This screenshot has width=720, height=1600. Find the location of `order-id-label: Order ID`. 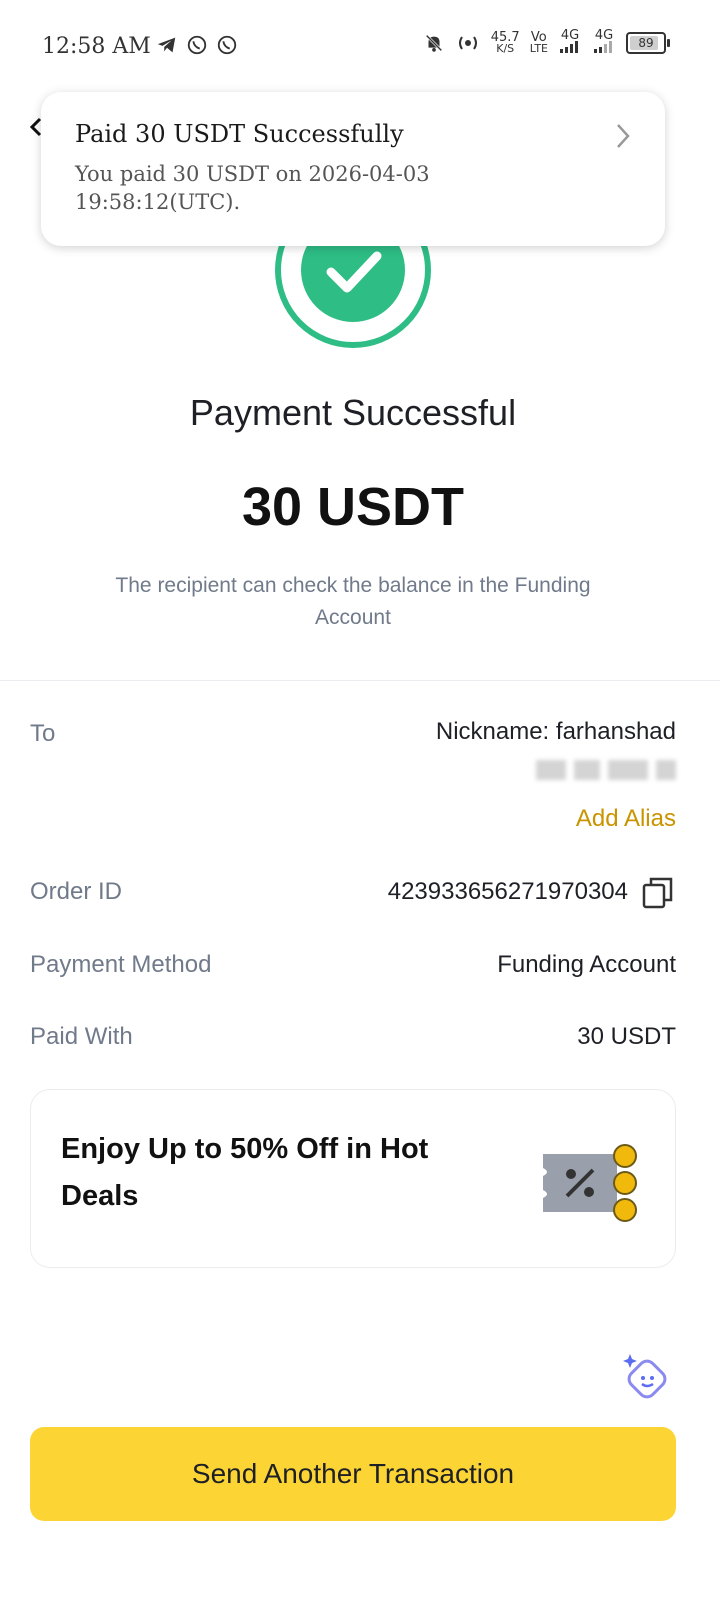

order-id-label: Order ID is located at coordinates (76, 891).